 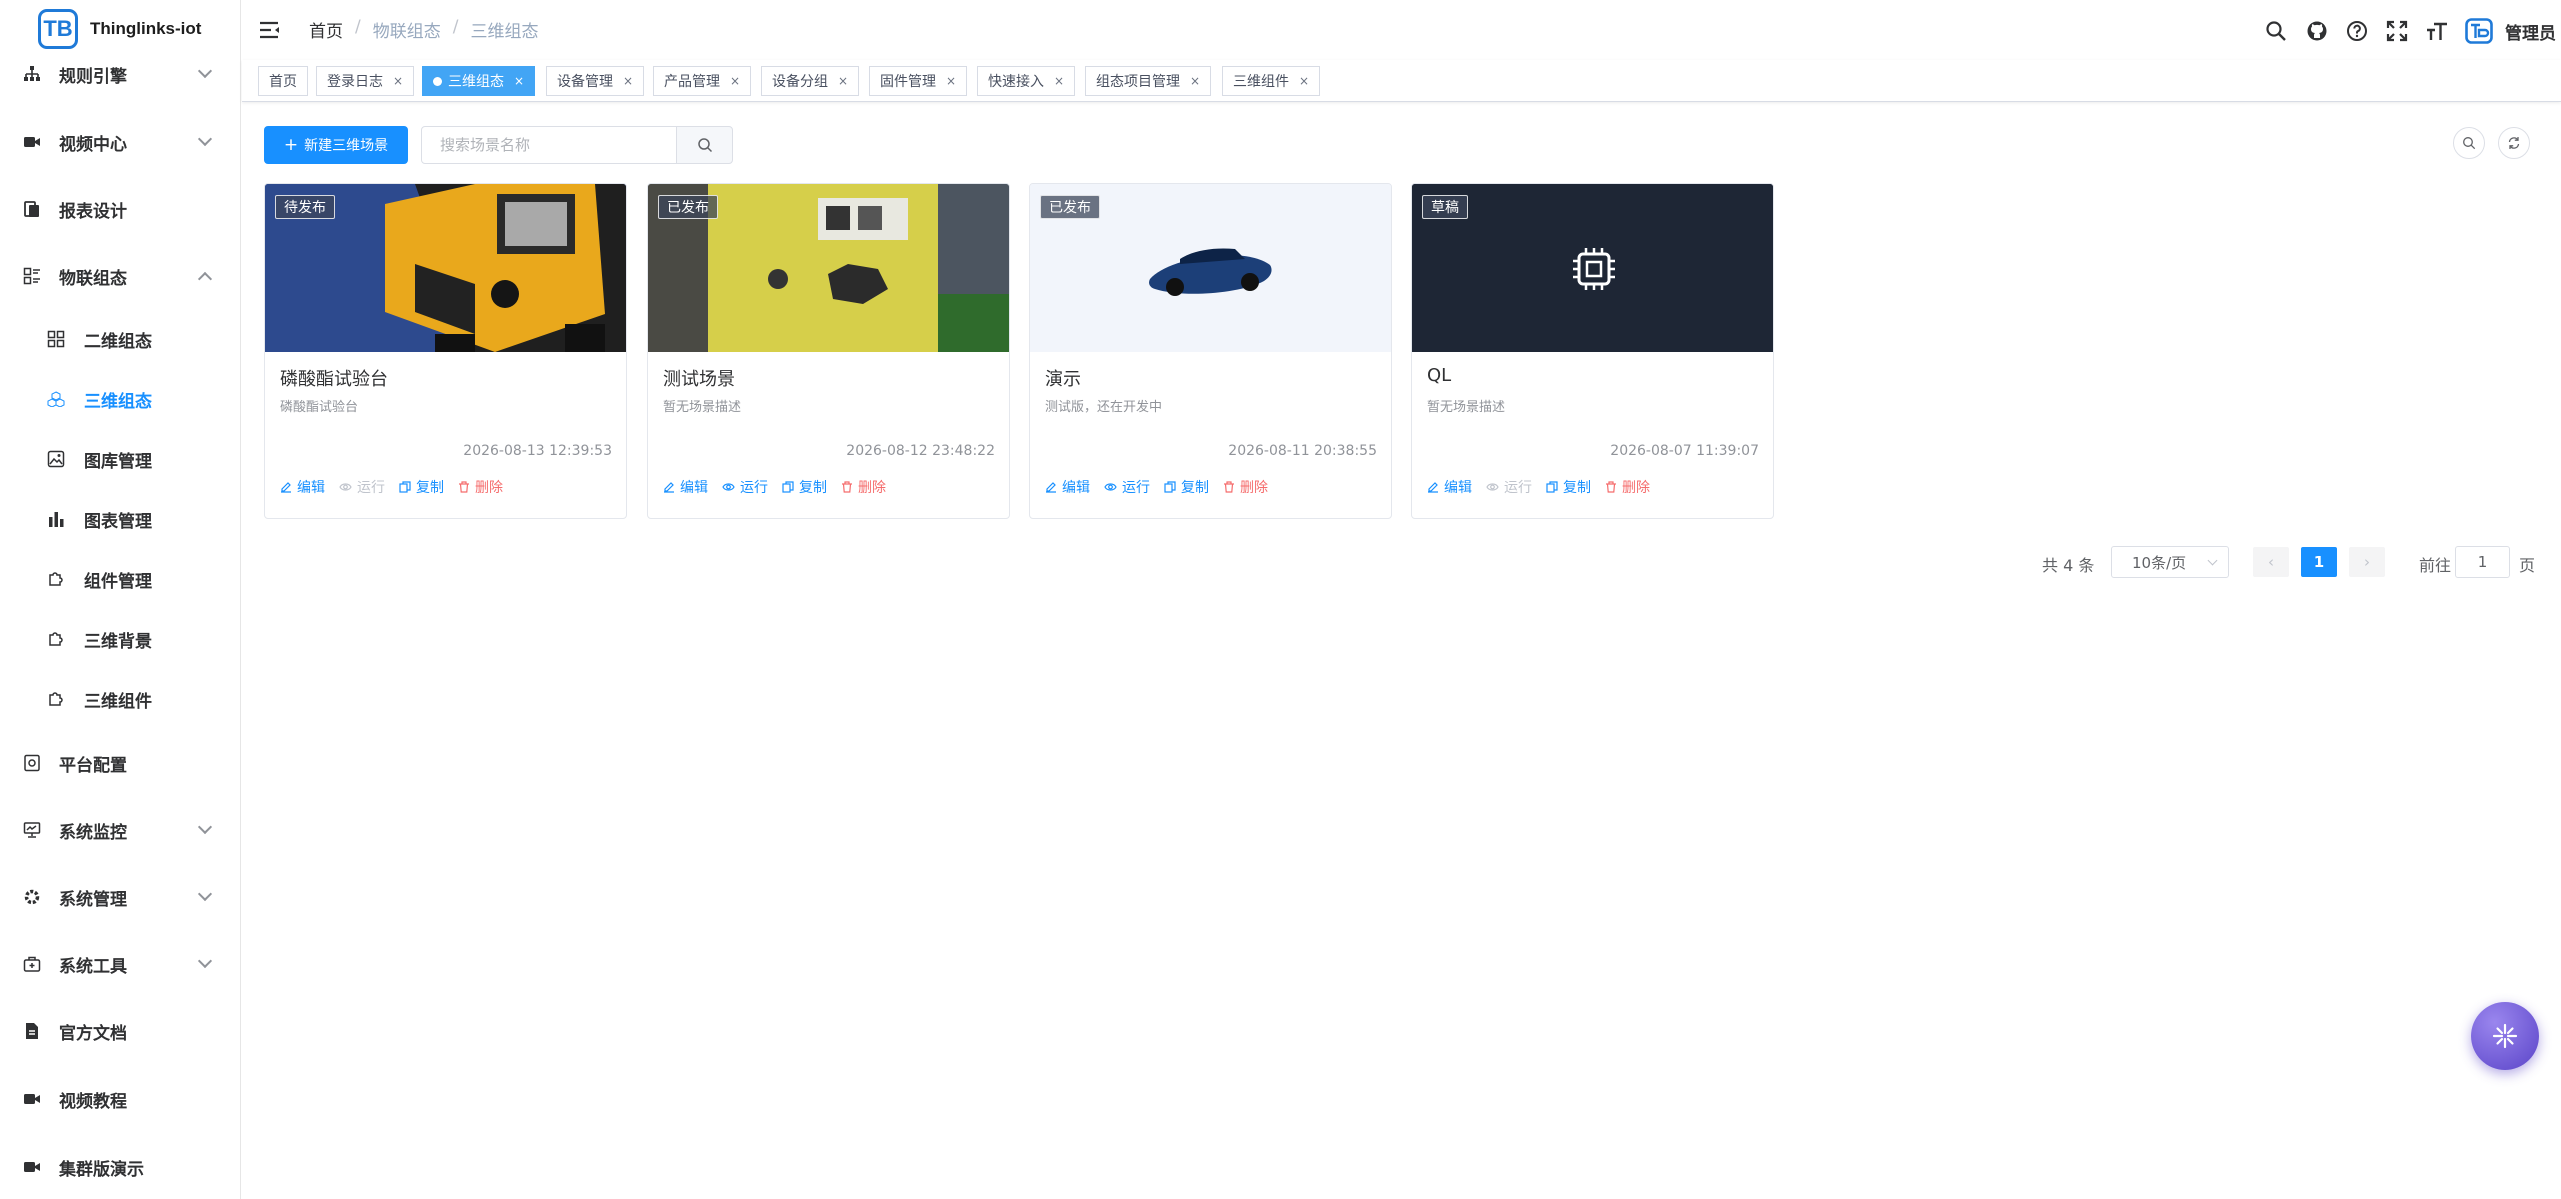 I want to click on tag-device-group: 设备分组 ×, so click(x=810, y=81).